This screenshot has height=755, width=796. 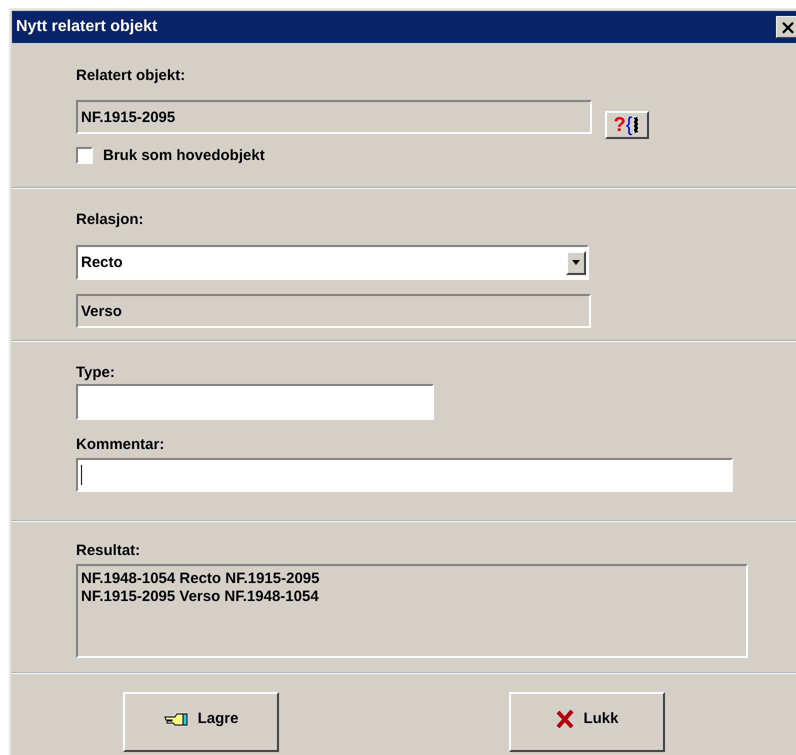 I want to click on dropdown-arrow-icon, so click(x=576, y=262).